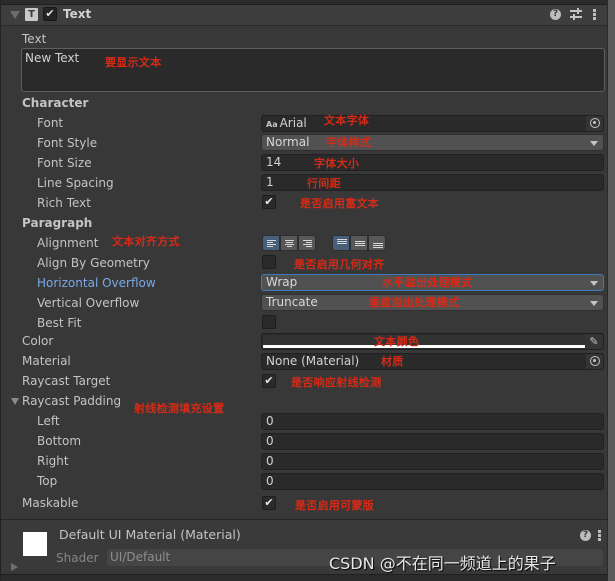 The image size is (615, 581). What do you see at coordinates (594, 341) in the screenshot?
I see `eyedropper-icon: ✎` at bounding box center [594, 341].